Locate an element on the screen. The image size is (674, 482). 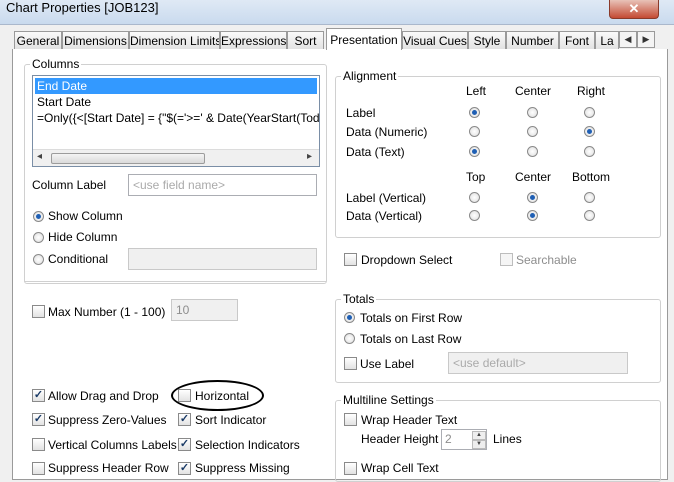
tab-layout: La is located at coordinates (607, 40).